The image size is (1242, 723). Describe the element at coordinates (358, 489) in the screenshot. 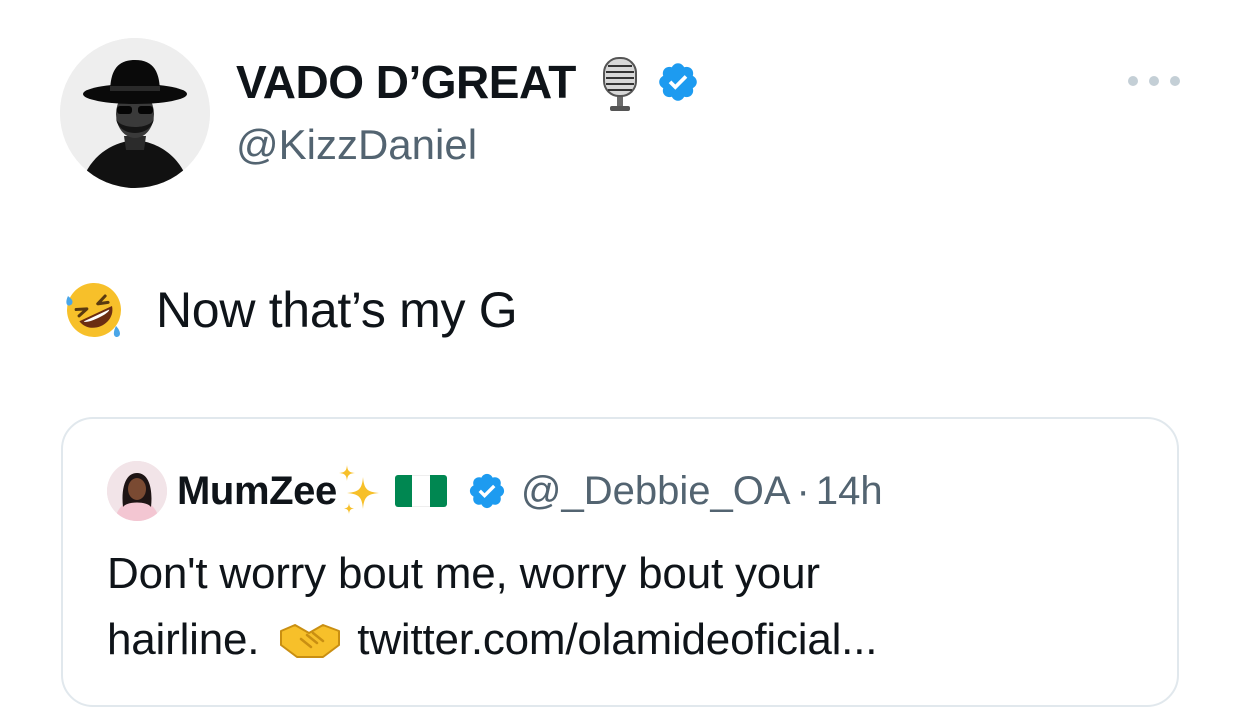

I see `sparkles-icon` at that location.